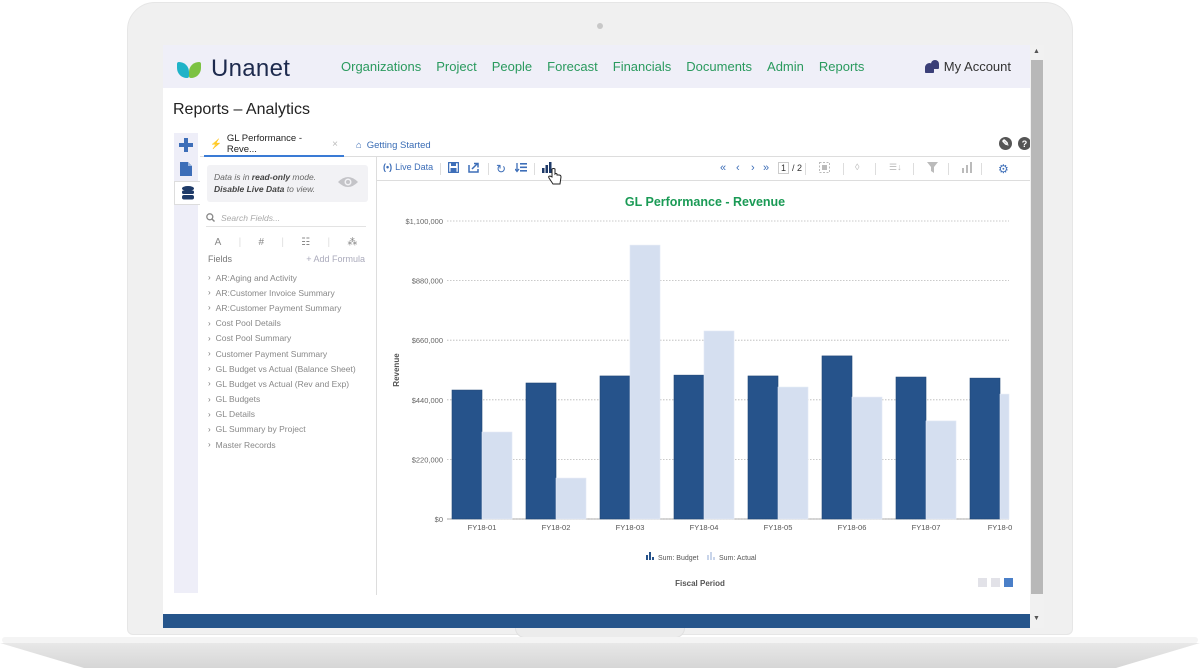 This screenshot has height=668, width=1200. What do you see at coordinates (282, 429) in the screenshot?
I see `list-item: › GL Summary by Project` at bounding box center [282, 429].